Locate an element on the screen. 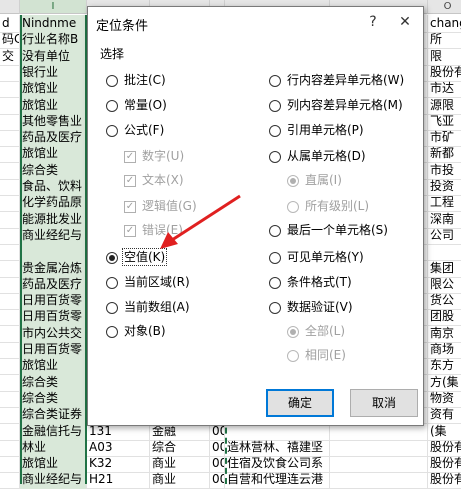 Image resolution: width=461 pixels, height=489 pixels. cell: 资有 is located at coordinates (444, 415).